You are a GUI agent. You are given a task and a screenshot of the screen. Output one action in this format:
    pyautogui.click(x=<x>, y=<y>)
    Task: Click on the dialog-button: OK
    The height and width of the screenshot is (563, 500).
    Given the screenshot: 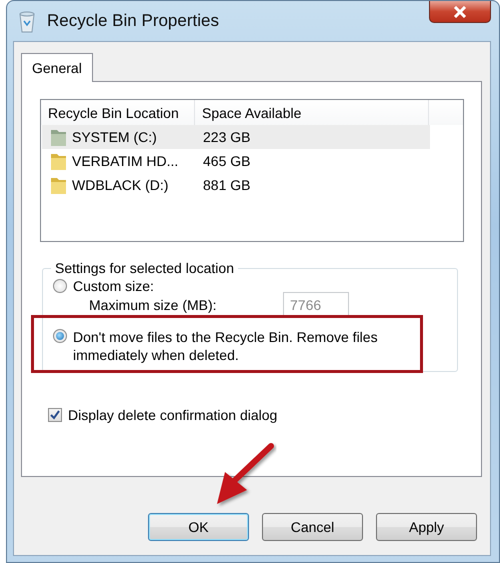 What is the action you would take?
    pyautogui.click(x=198, y=527)
    